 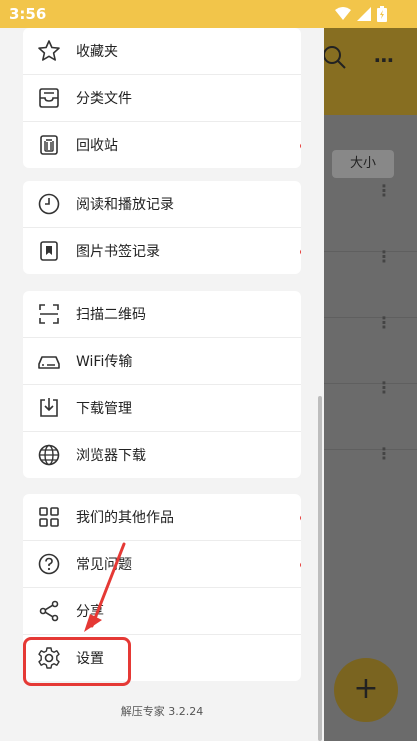 I want to click on clock-icon, so click(x=49, y=204).